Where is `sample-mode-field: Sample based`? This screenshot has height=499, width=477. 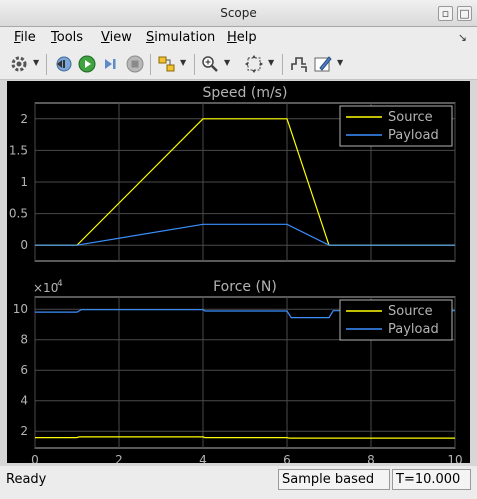 sample-mode-field: Sample based is located at coordinates (334, 479).